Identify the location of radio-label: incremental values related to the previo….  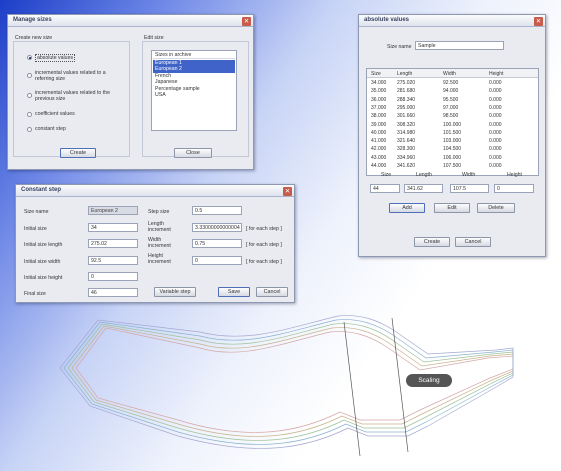
(72, 96).